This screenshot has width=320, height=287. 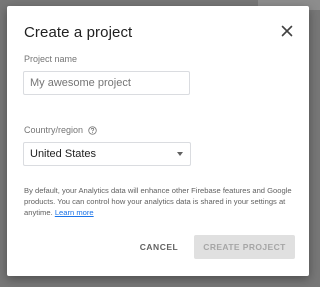 I want to click on country-region-label-group: Country/region, so click(x=60, y=130).